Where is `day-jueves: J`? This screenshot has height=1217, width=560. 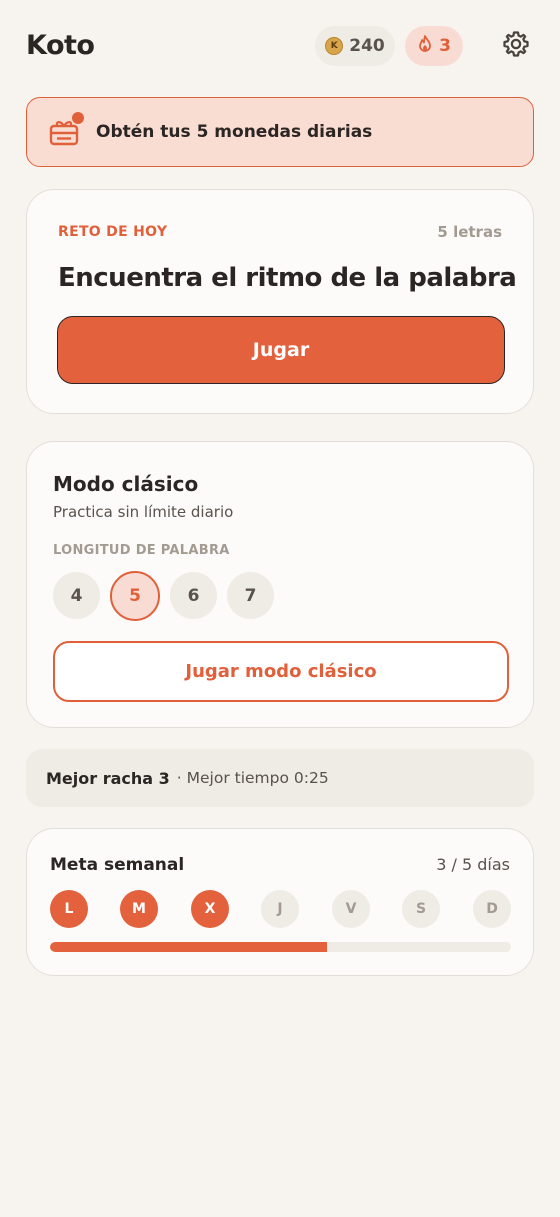
day-jueves: J is located at coordinates (280, 909).